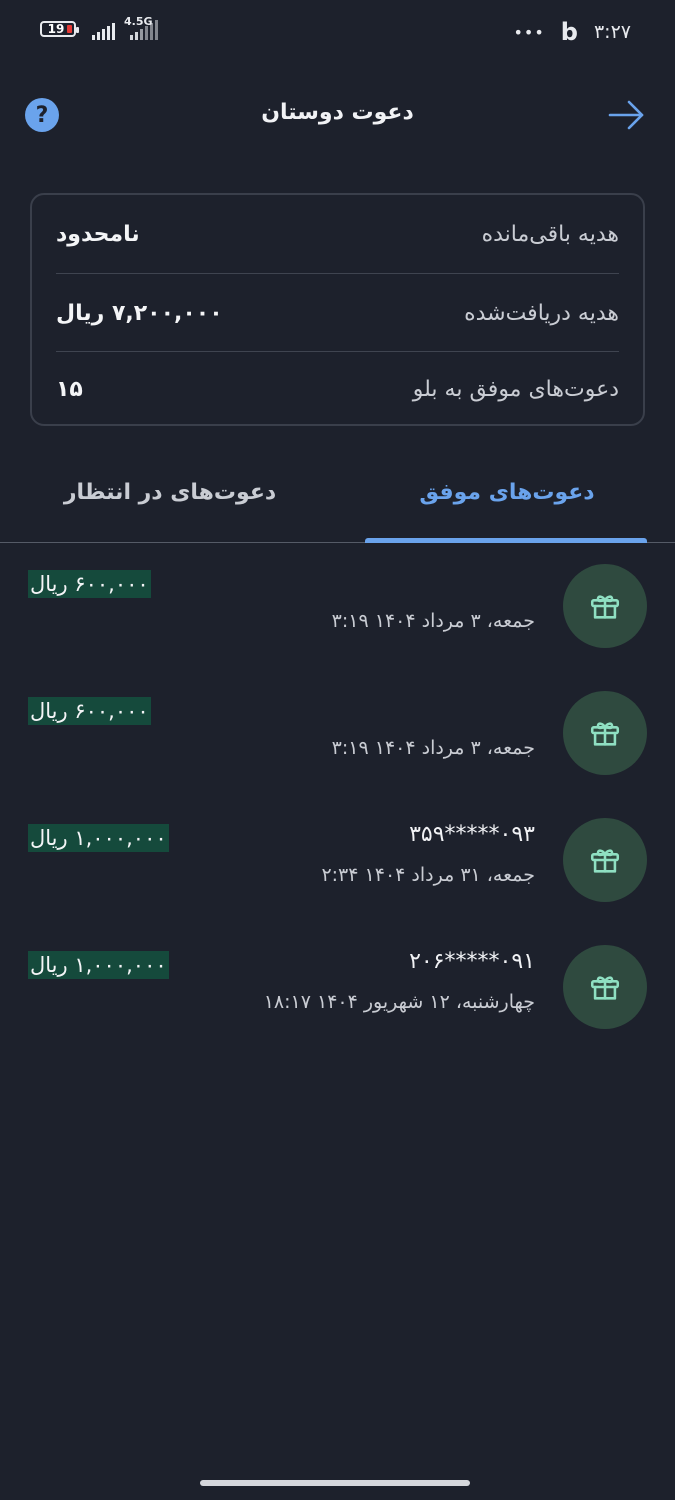 The width and height of the screenshot is (675, 1500). What do you see at coordinates (337, 388) in the screenshot?
I see `summary-row-successful: دعوت‌های موفق به بلو ۱۵` at bounding box center [337, 388].